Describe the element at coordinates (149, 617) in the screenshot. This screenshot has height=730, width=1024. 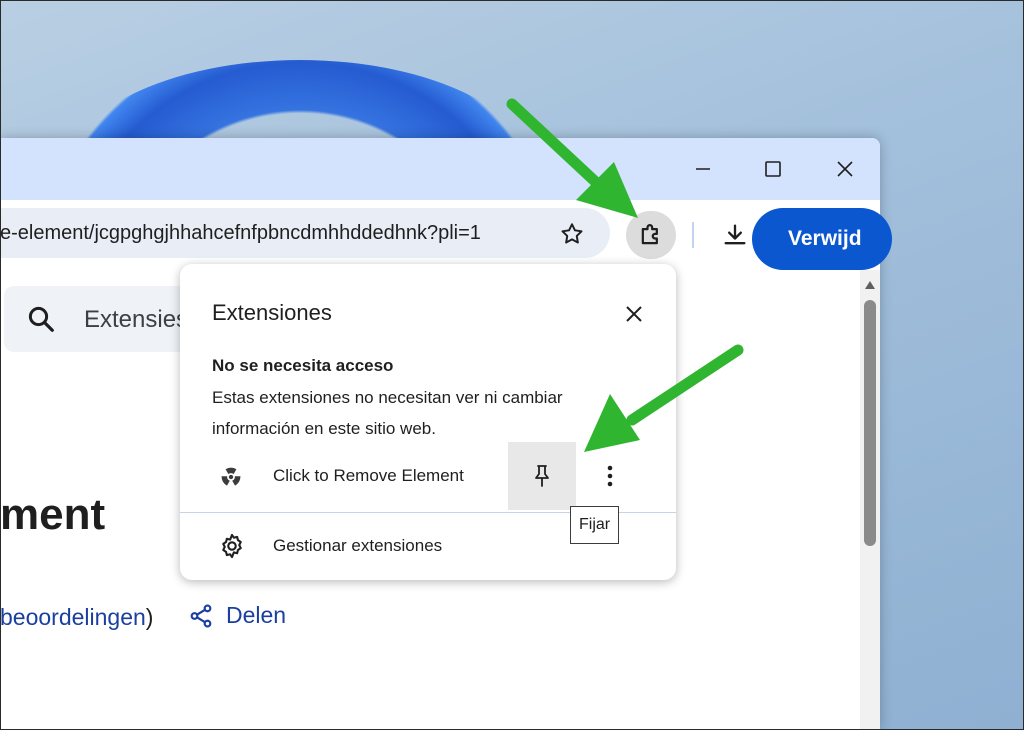
I see `ratings-paren: )` at that location.